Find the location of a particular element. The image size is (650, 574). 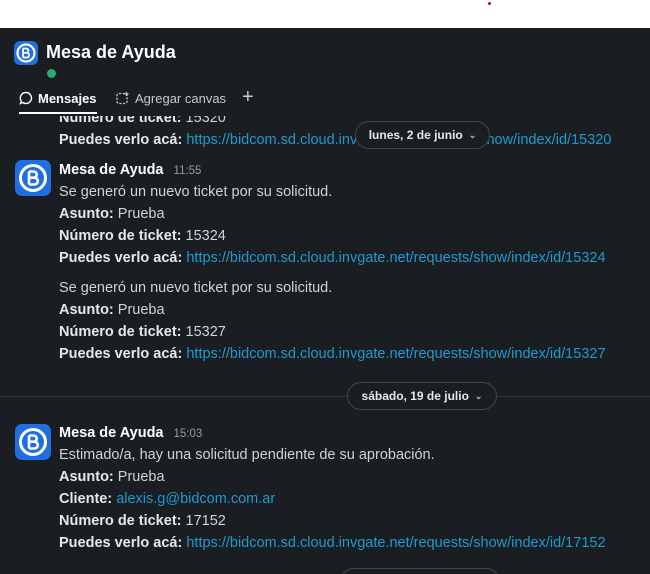

message-header: Mesa de Ayuda 15:03 is located at coordinates (130, 433).